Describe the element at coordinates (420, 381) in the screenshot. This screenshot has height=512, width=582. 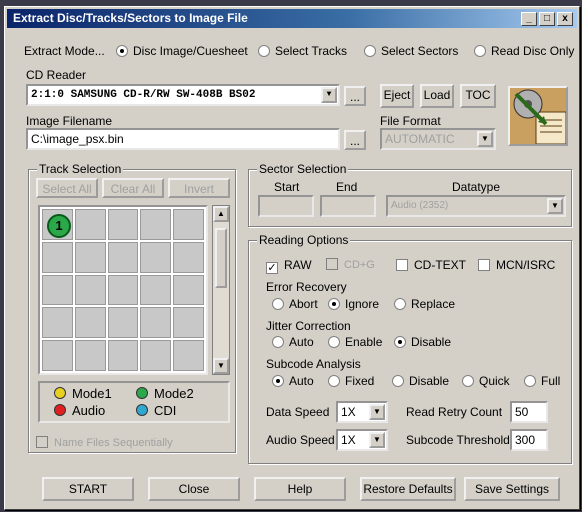
I see `subcode-disable-radio: Disable` at that location.